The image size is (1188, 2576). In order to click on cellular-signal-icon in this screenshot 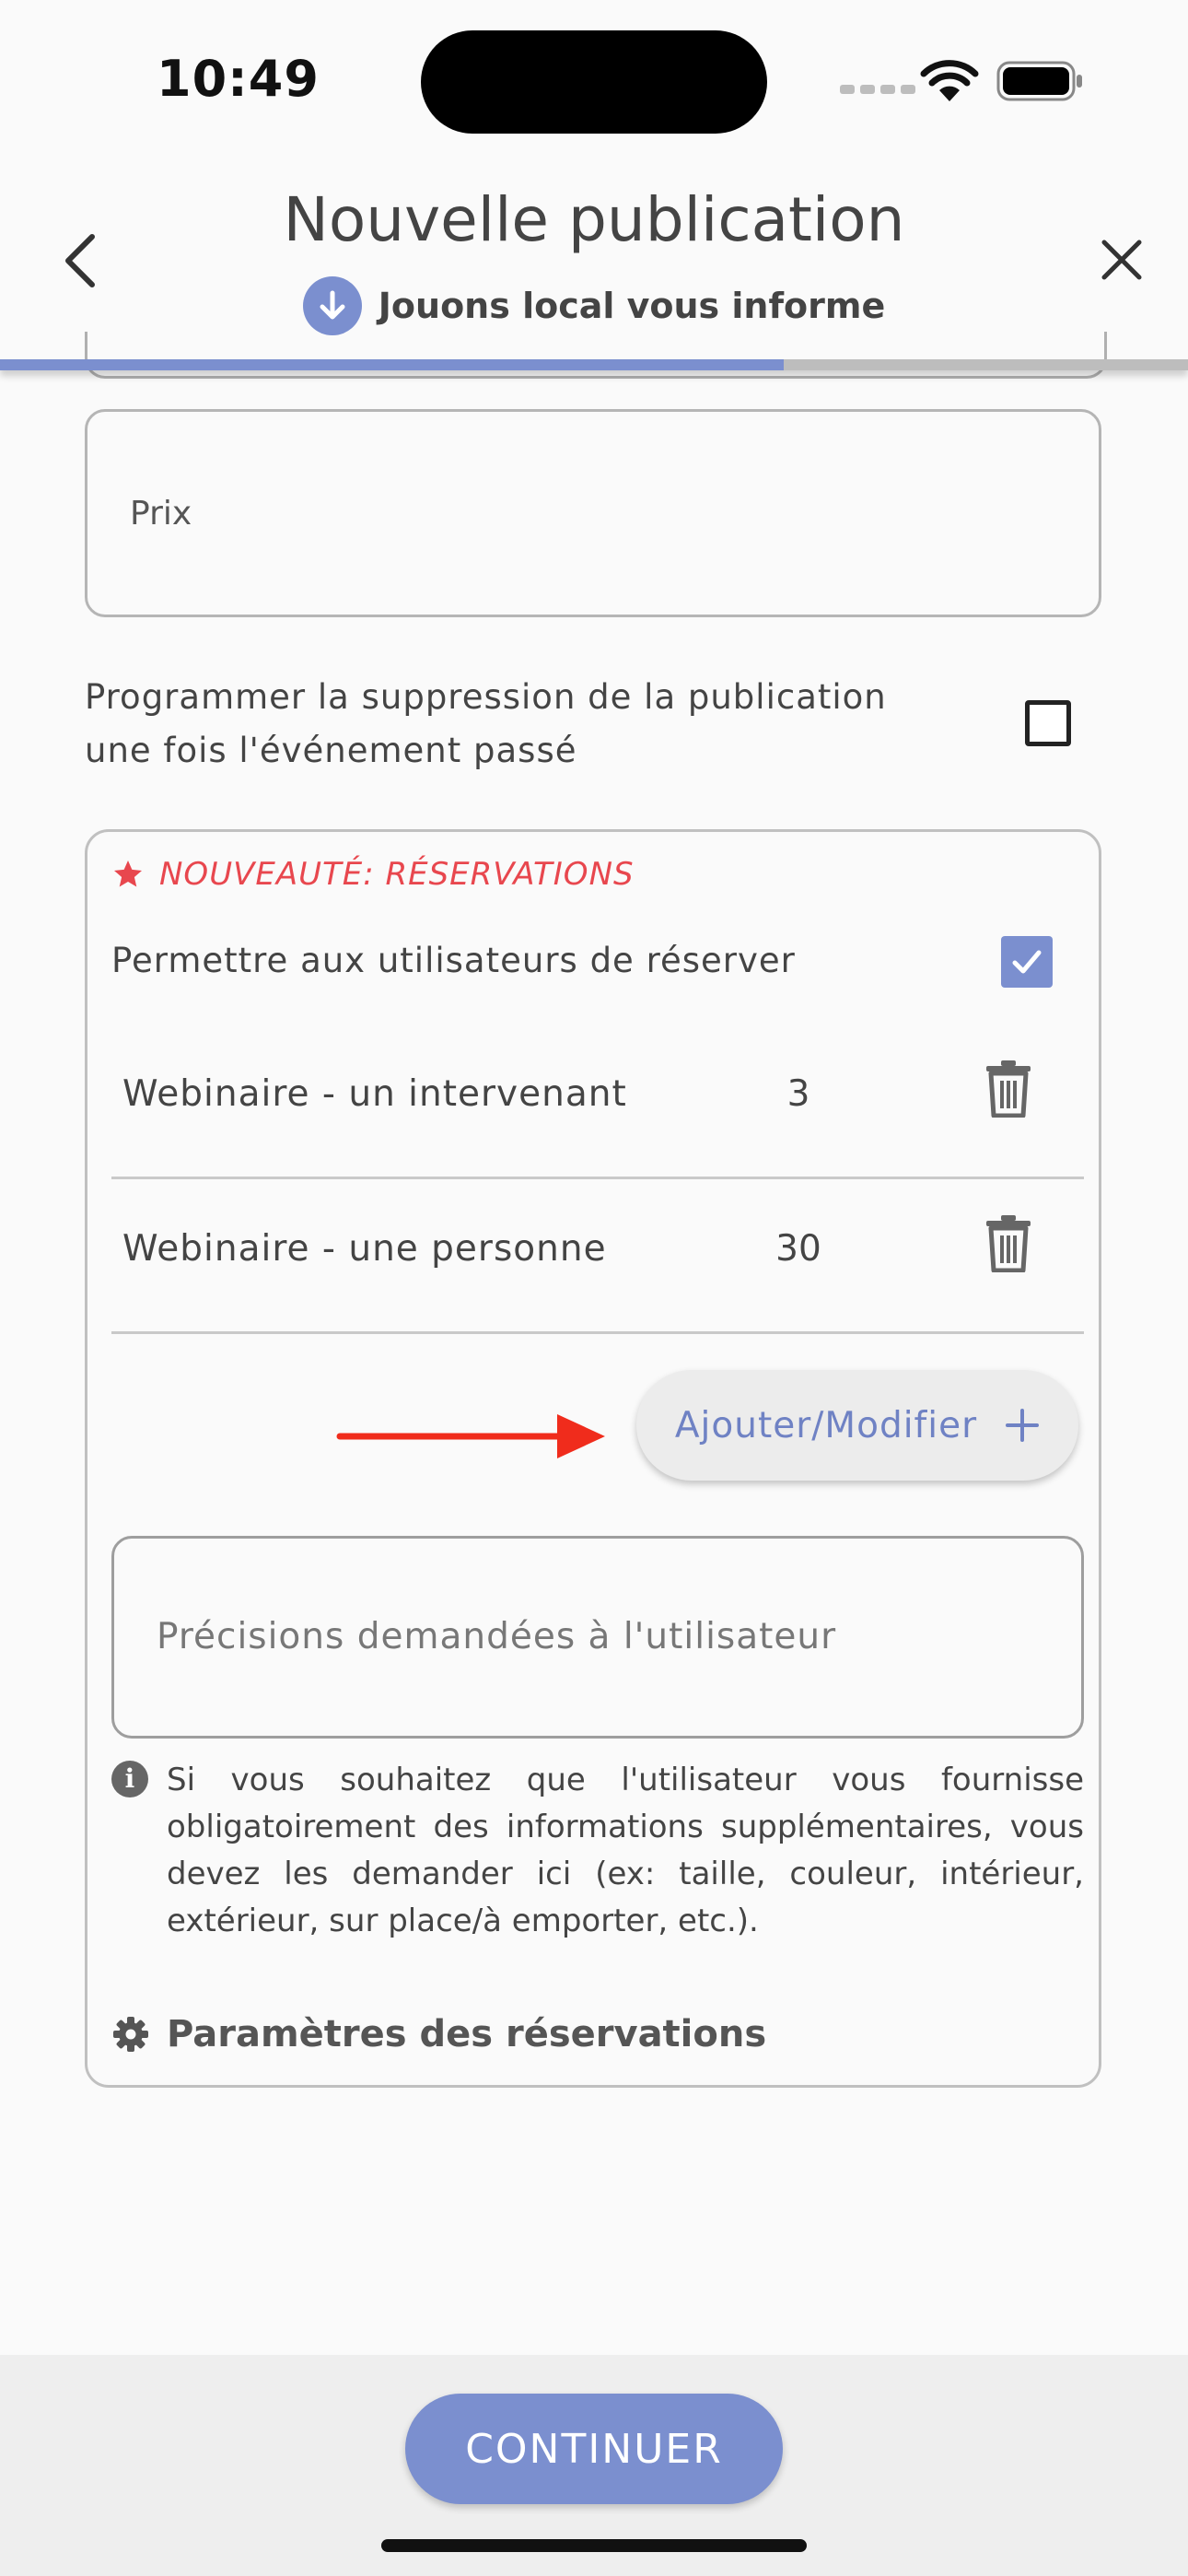, I will do `click(877, 89)`.